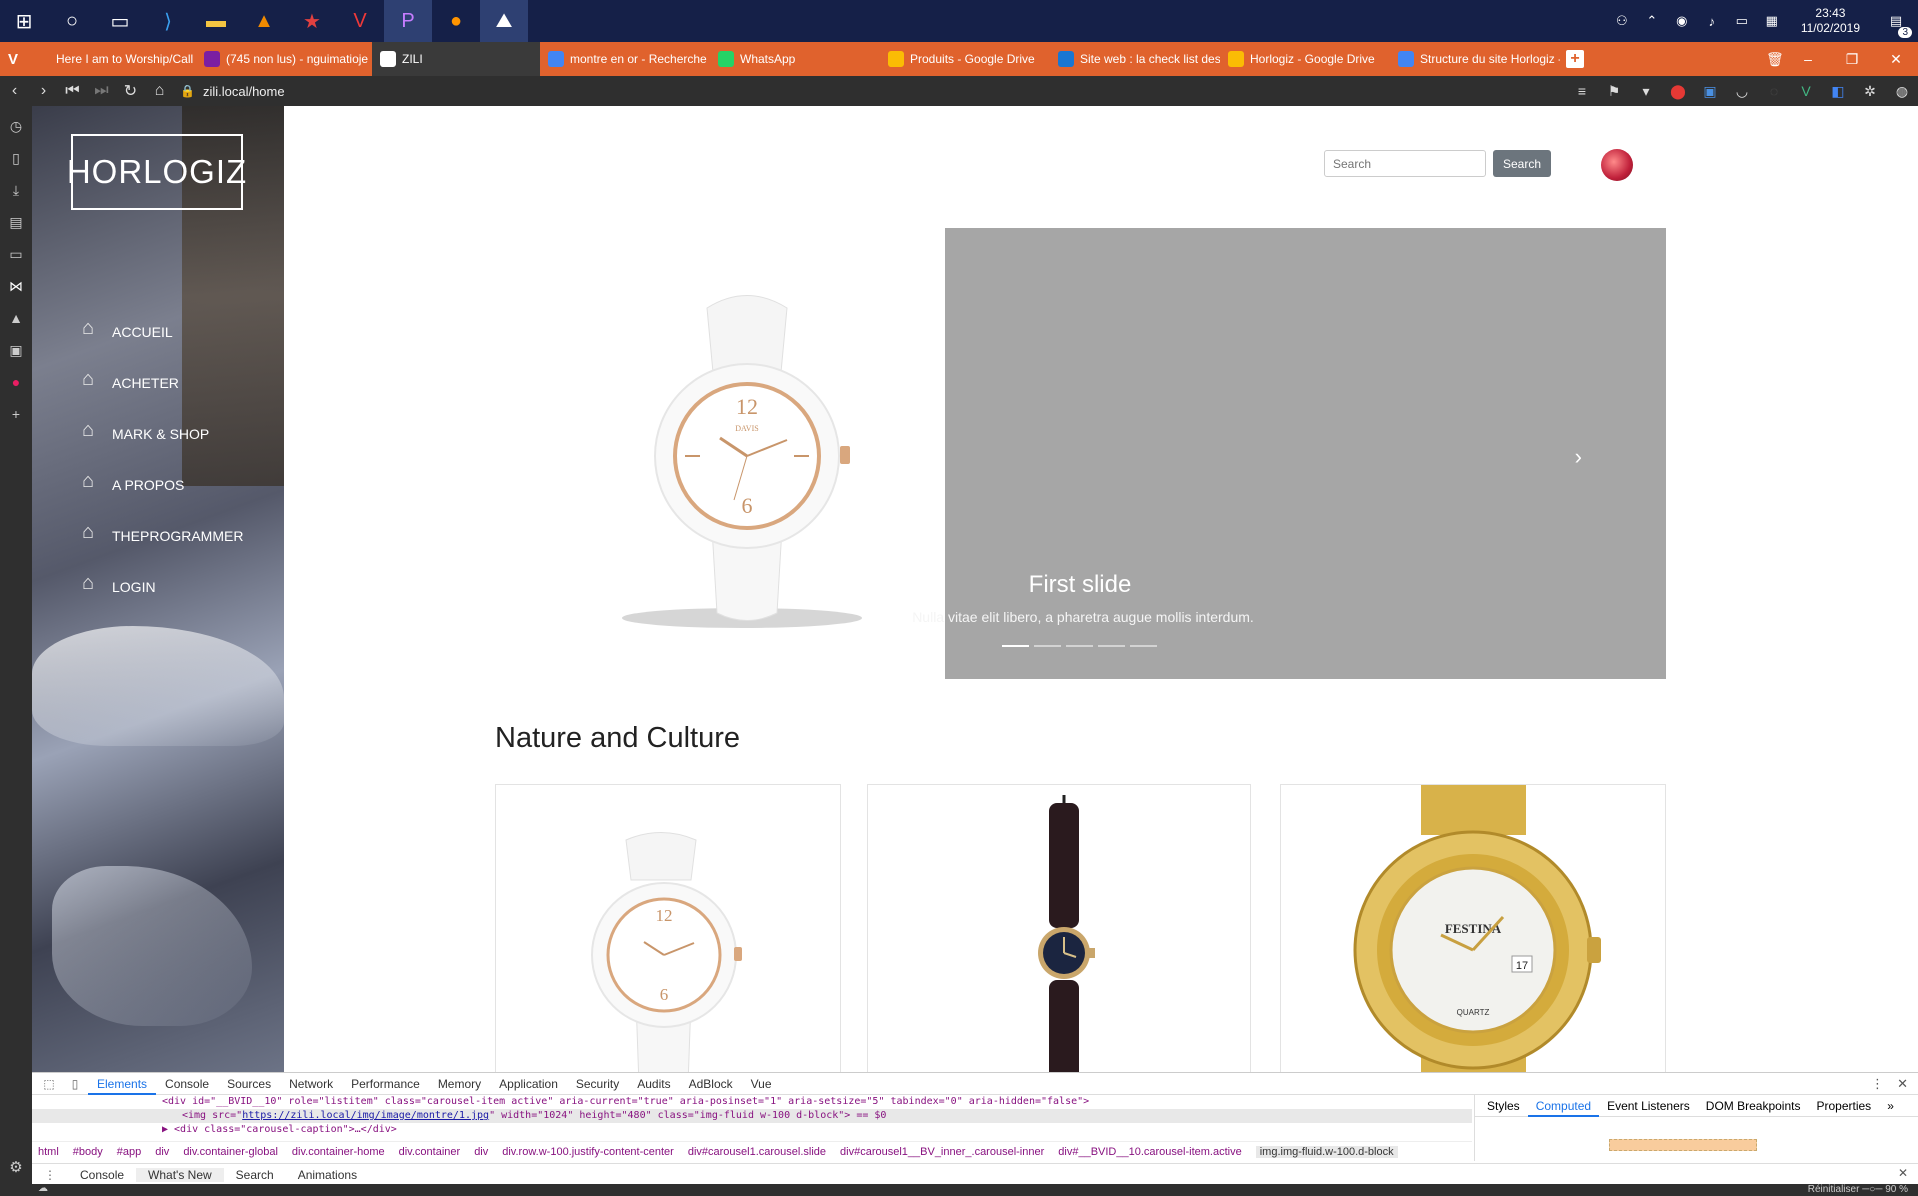 Image resolution: width=1918 pixels, height=1196 pixels. I want to click on settings-gear-icon: ⚙, so click(15, 1167).